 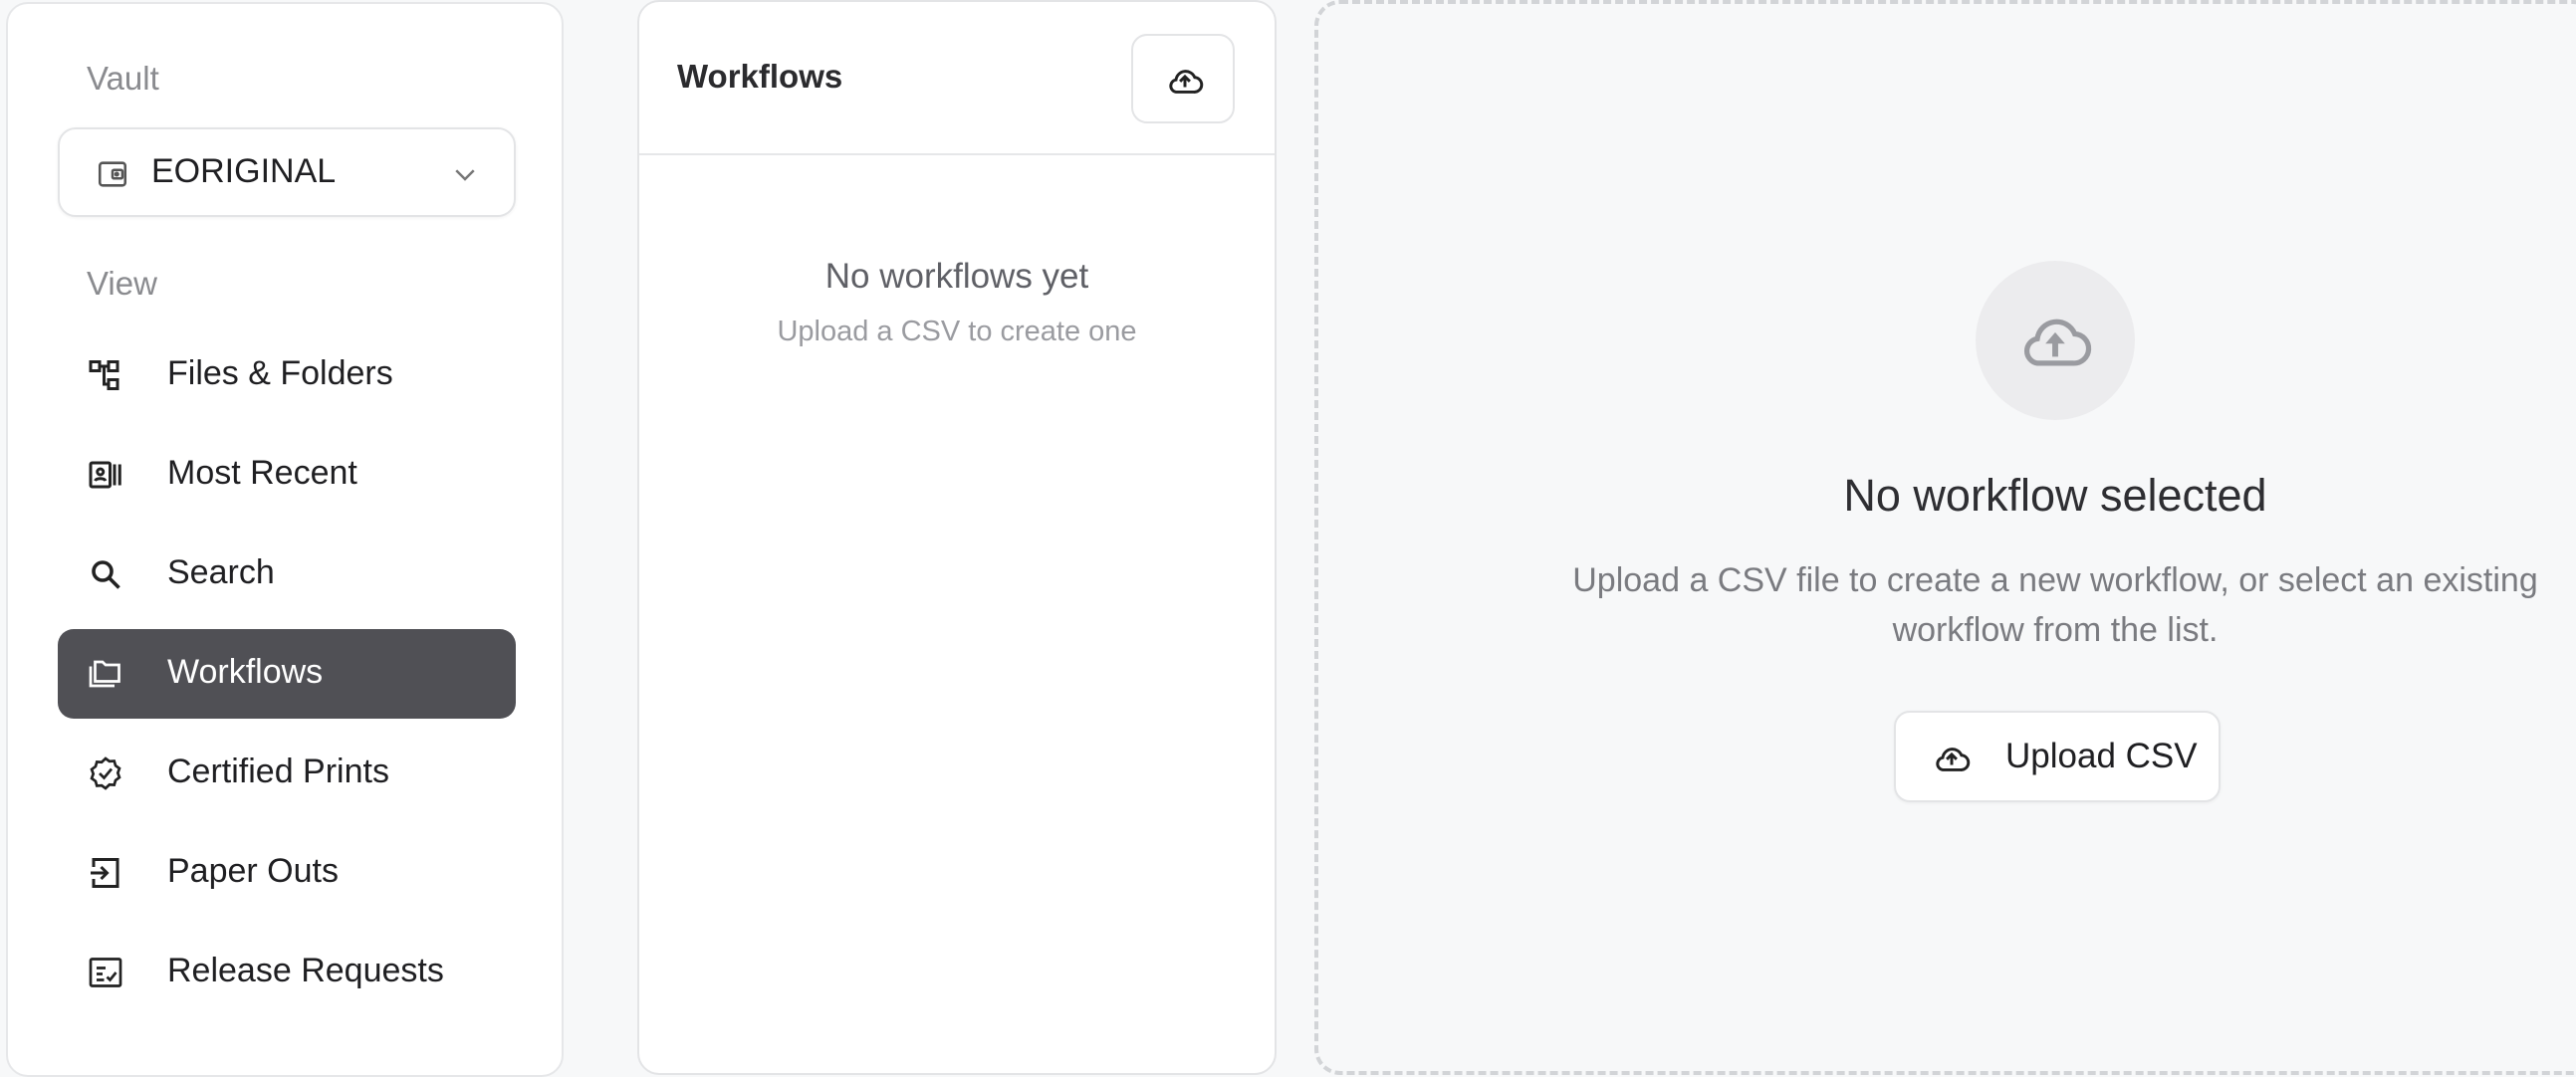 I want to click on upload-workflow-button, so click(x=1183, y=78).